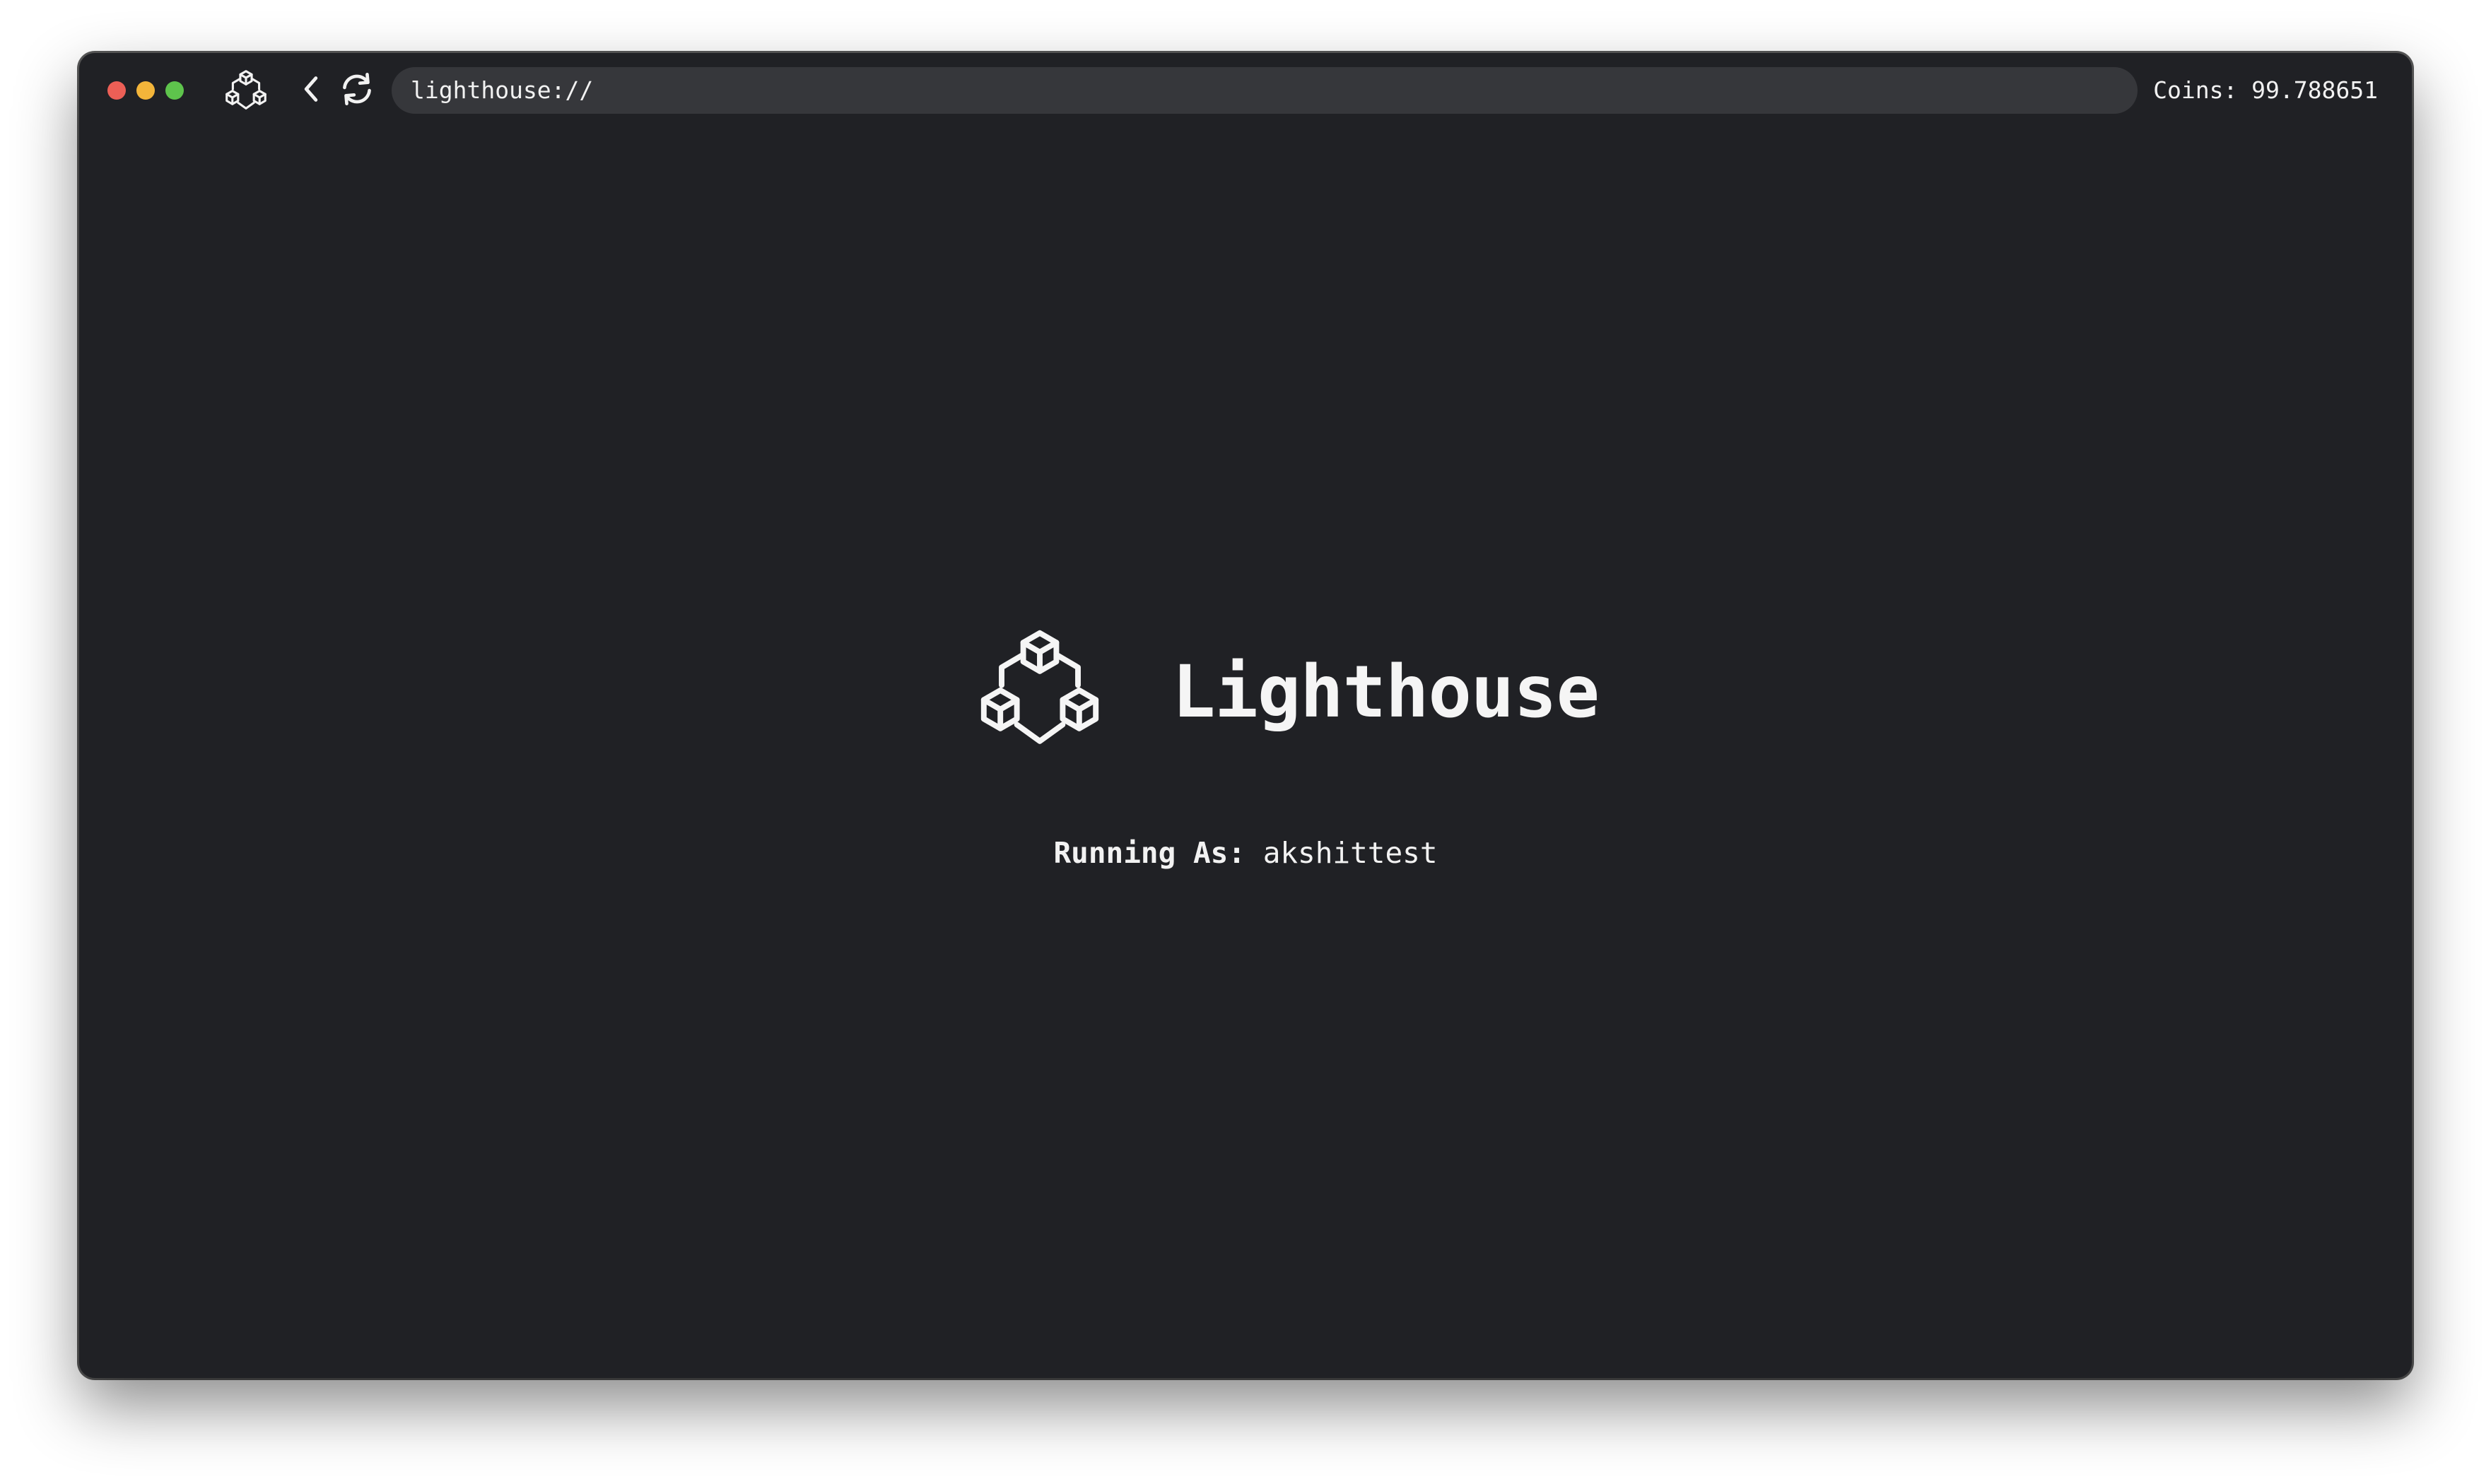  I want to click on maximize-window-button, so click(174, 90).